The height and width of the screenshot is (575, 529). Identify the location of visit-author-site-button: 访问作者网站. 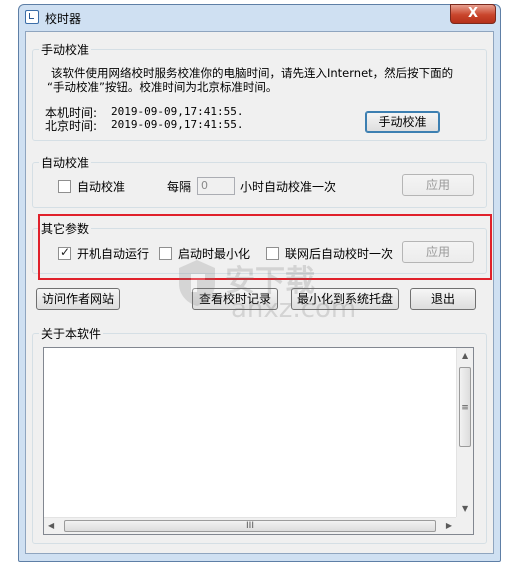
(78, 299).